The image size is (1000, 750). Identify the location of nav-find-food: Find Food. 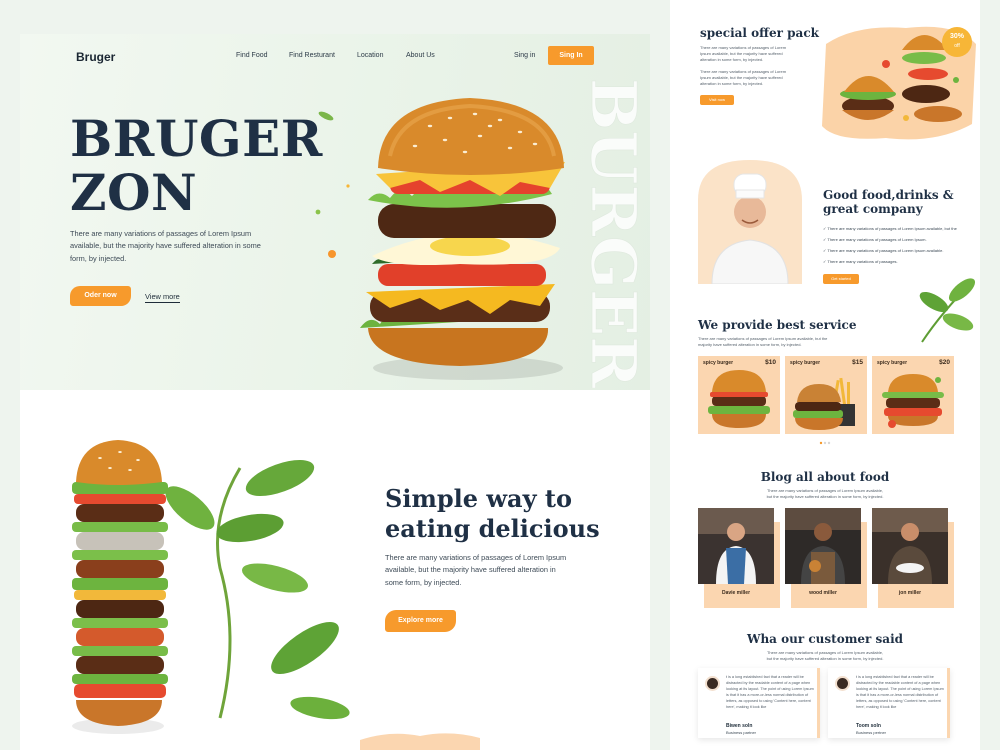
(252, 55).